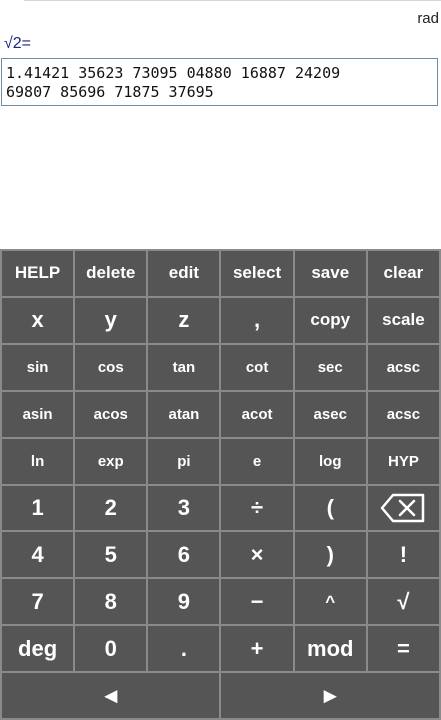 The image size is (441, 720). Describe the element at coordinates (330, 555) in the screenshot. I see `close-paren-key: )` at that location.